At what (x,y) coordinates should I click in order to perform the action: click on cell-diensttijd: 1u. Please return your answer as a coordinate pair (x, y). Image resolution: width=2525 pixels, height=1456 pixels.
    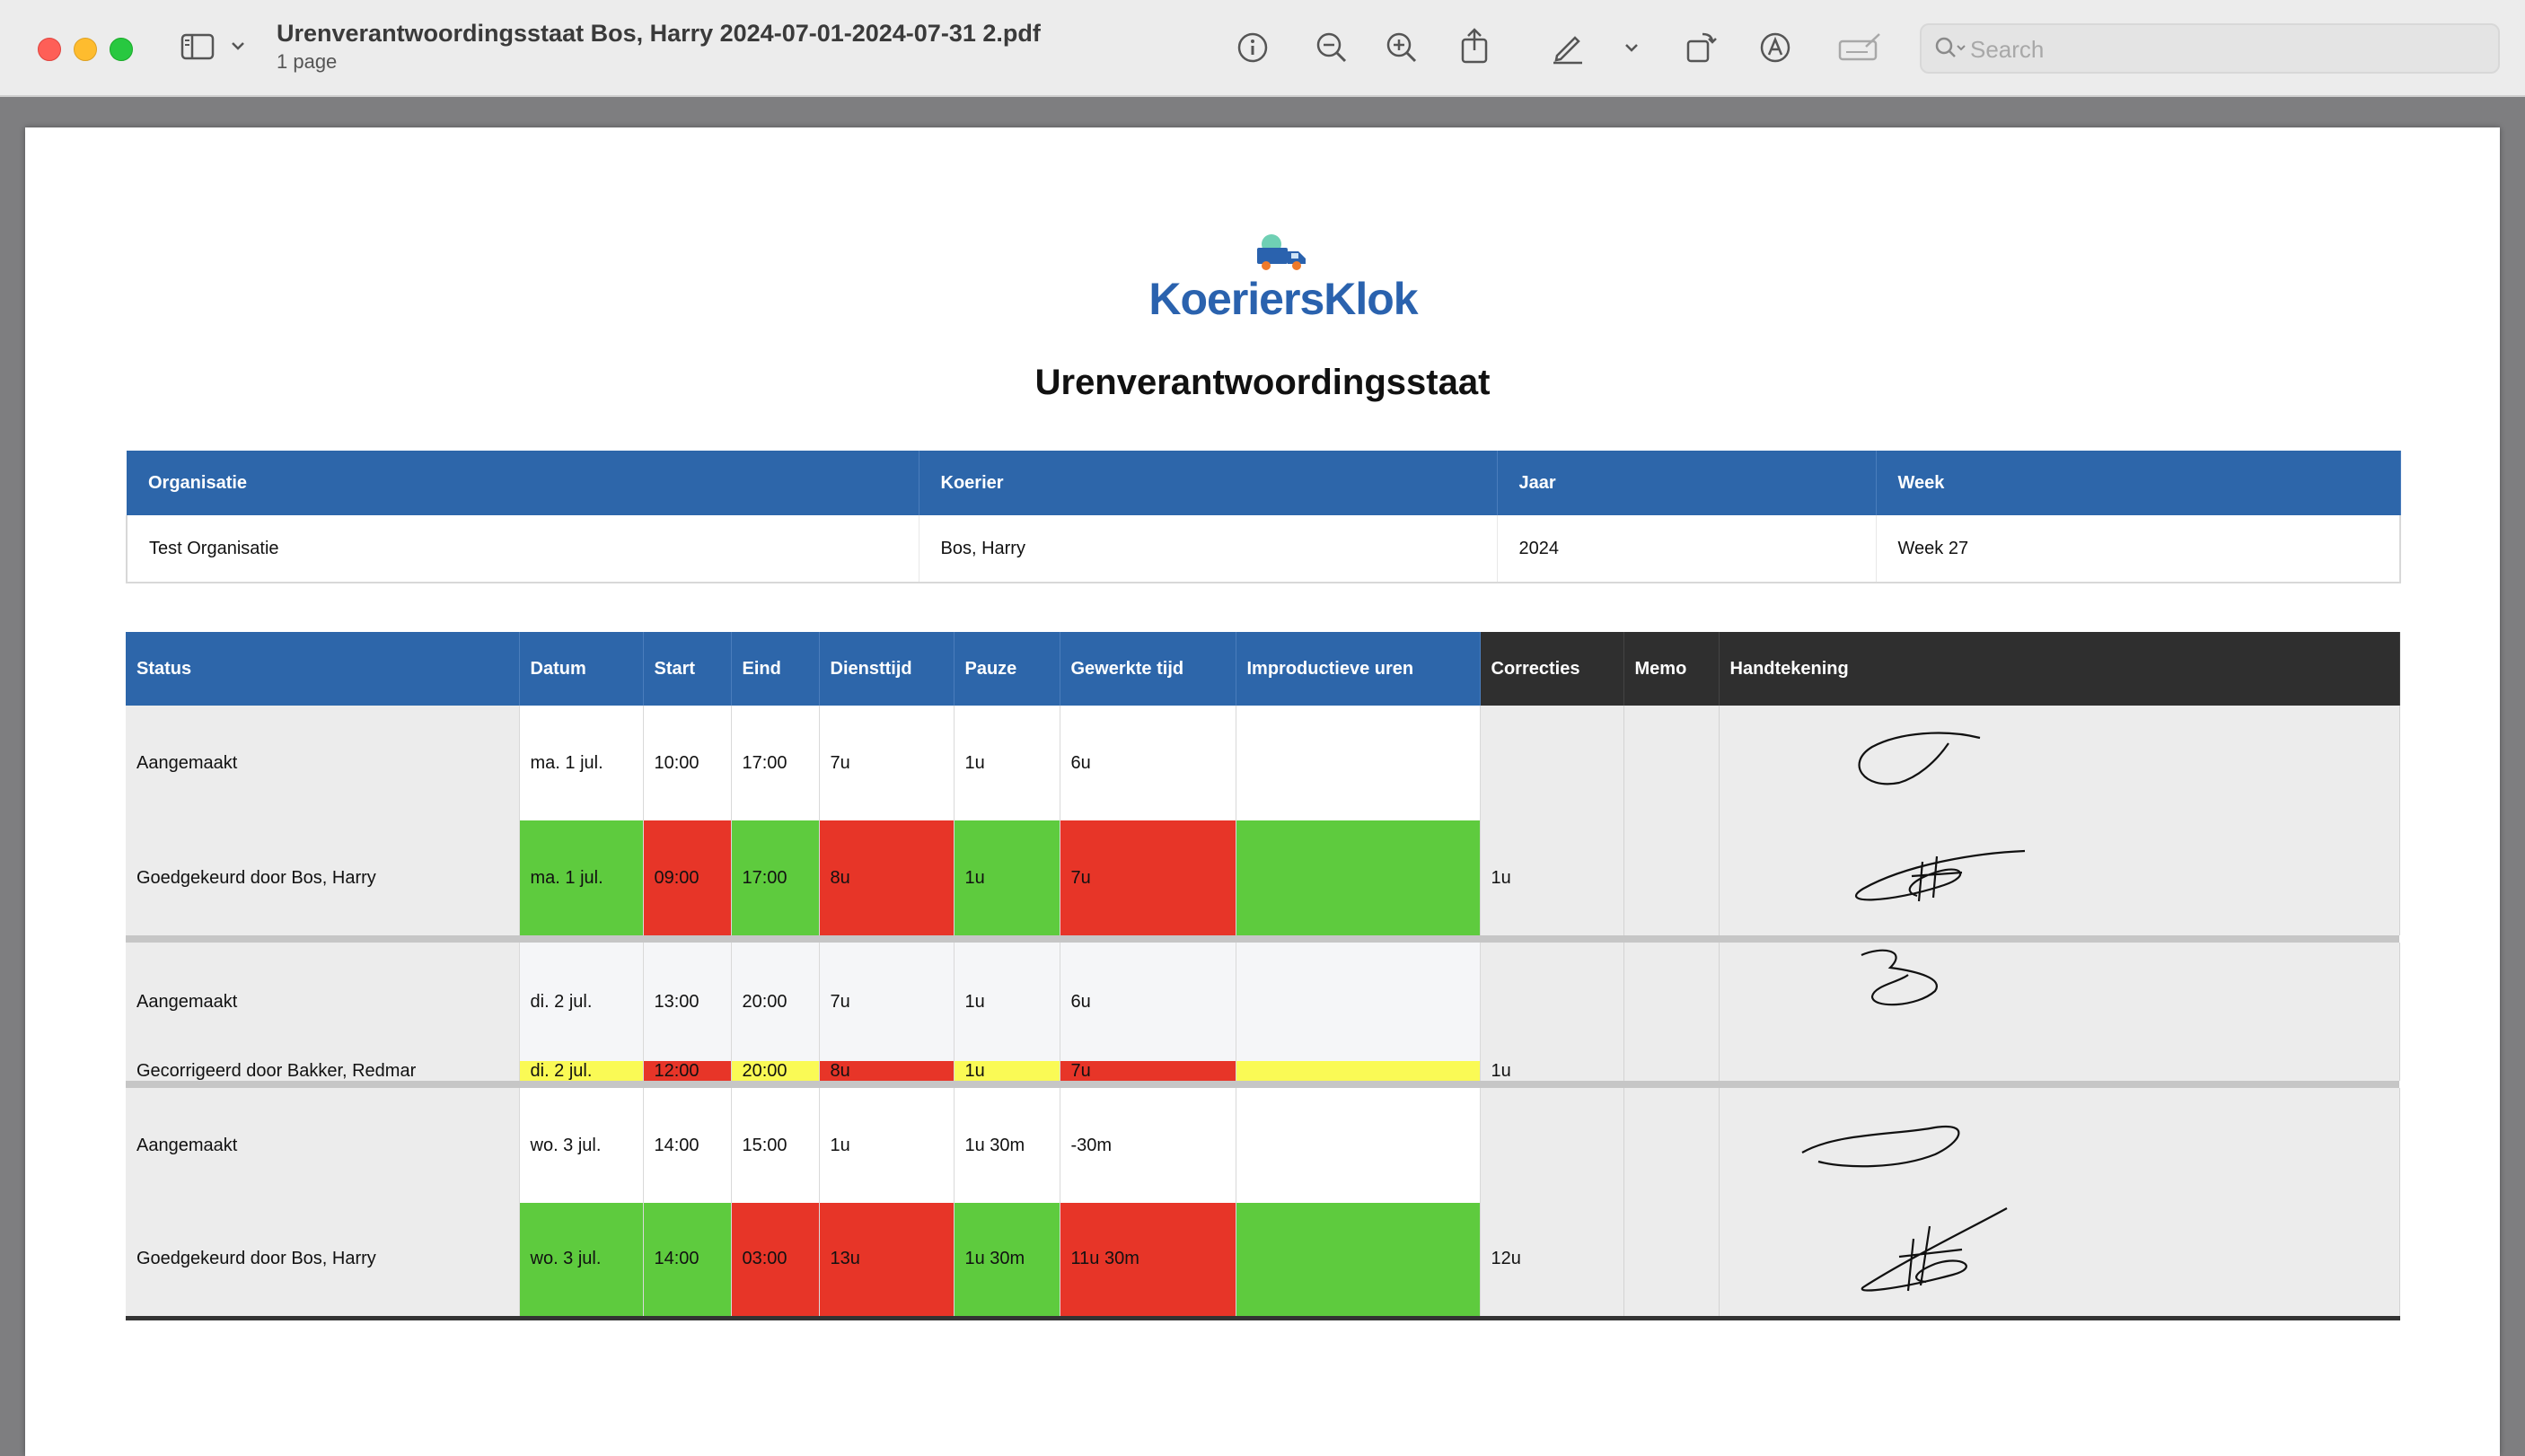
    Looking at the image, I should click on (887, 1146).